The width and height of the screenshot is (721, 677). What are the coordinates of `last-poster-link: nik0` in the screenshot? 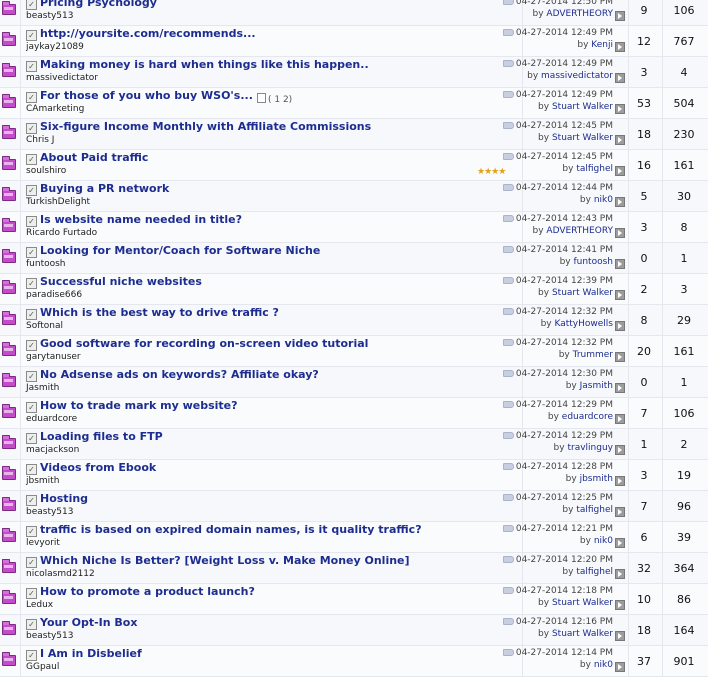 It's located at (603, 200).